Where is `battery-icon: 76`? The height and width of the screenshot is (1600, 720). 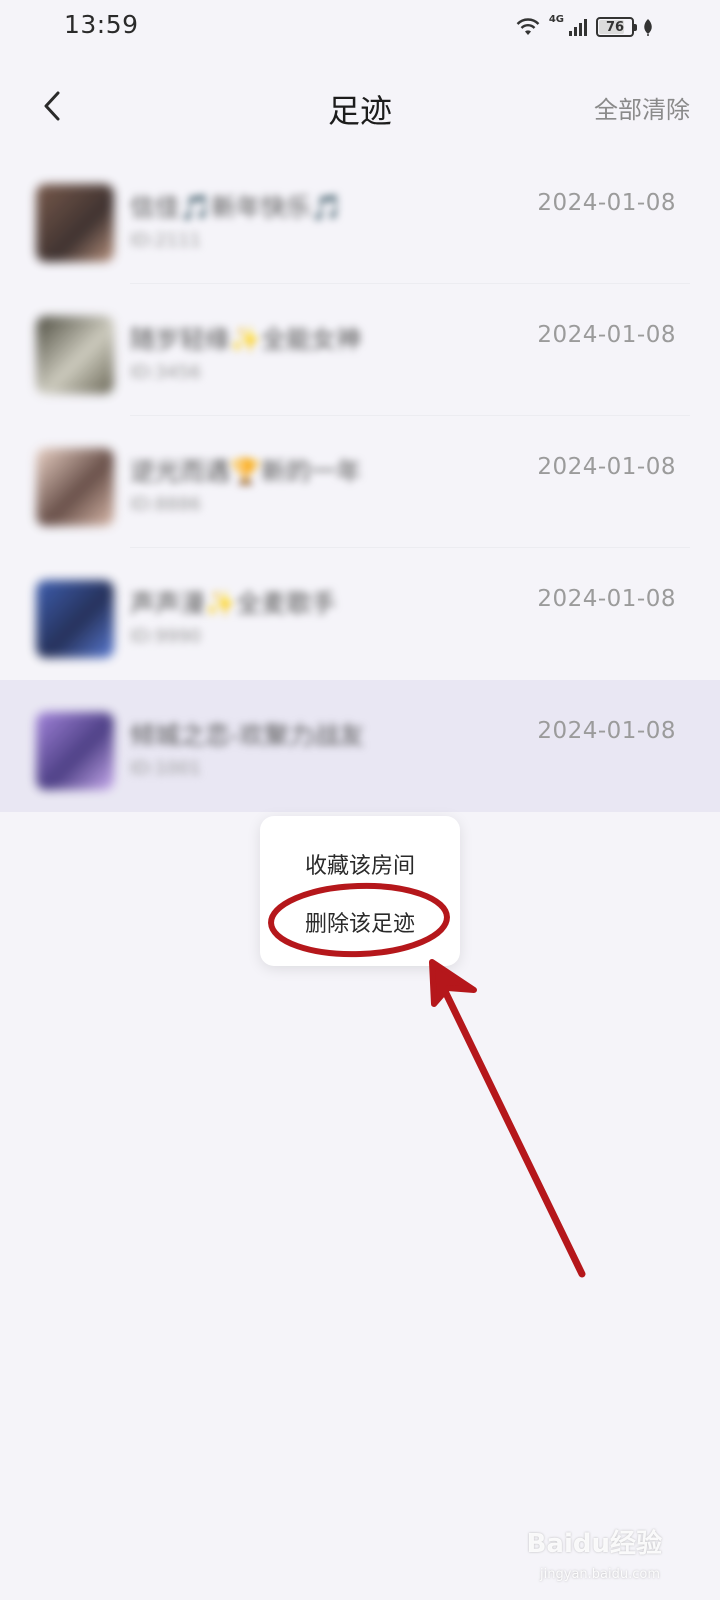 battery-icon: 76 is located at coordinates (616, 27).